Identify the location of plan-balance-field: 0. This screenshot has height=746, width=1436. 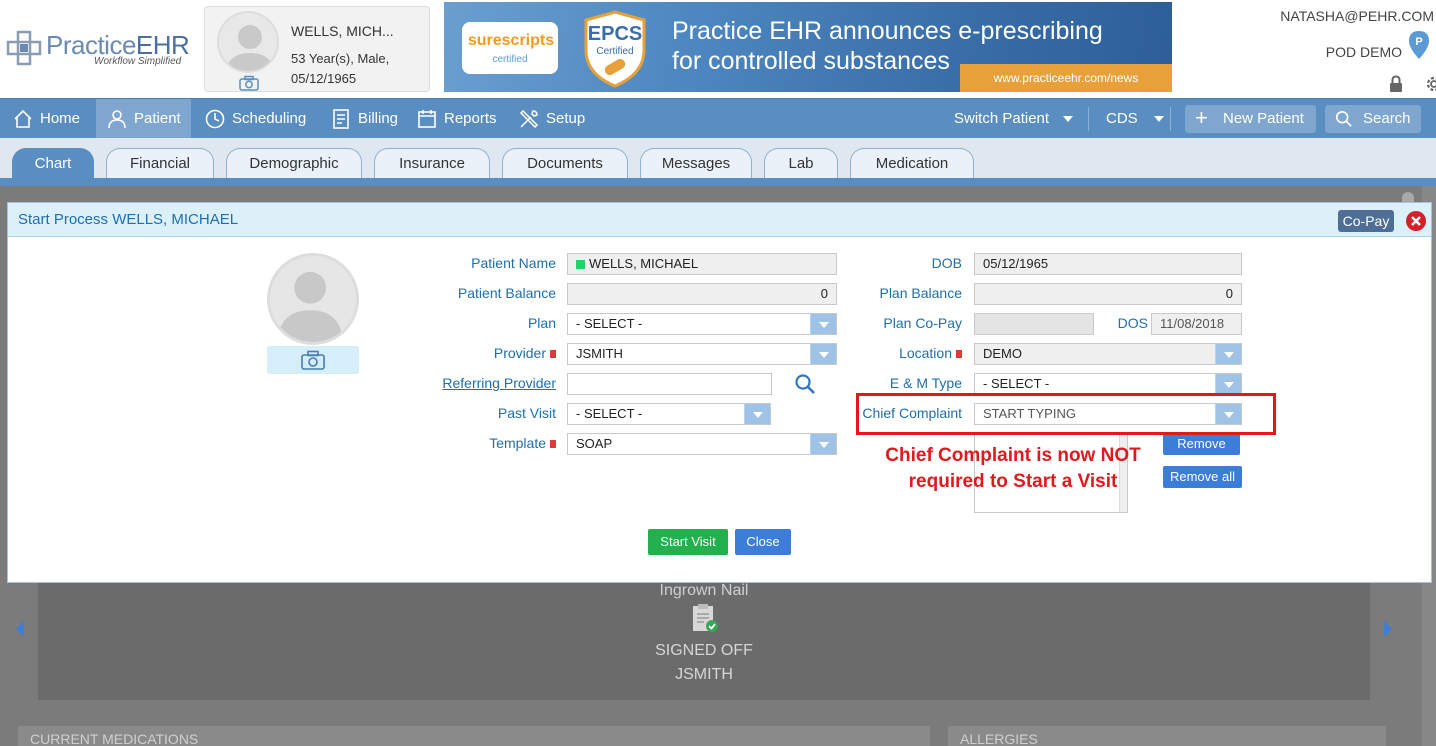
(1108, 294).